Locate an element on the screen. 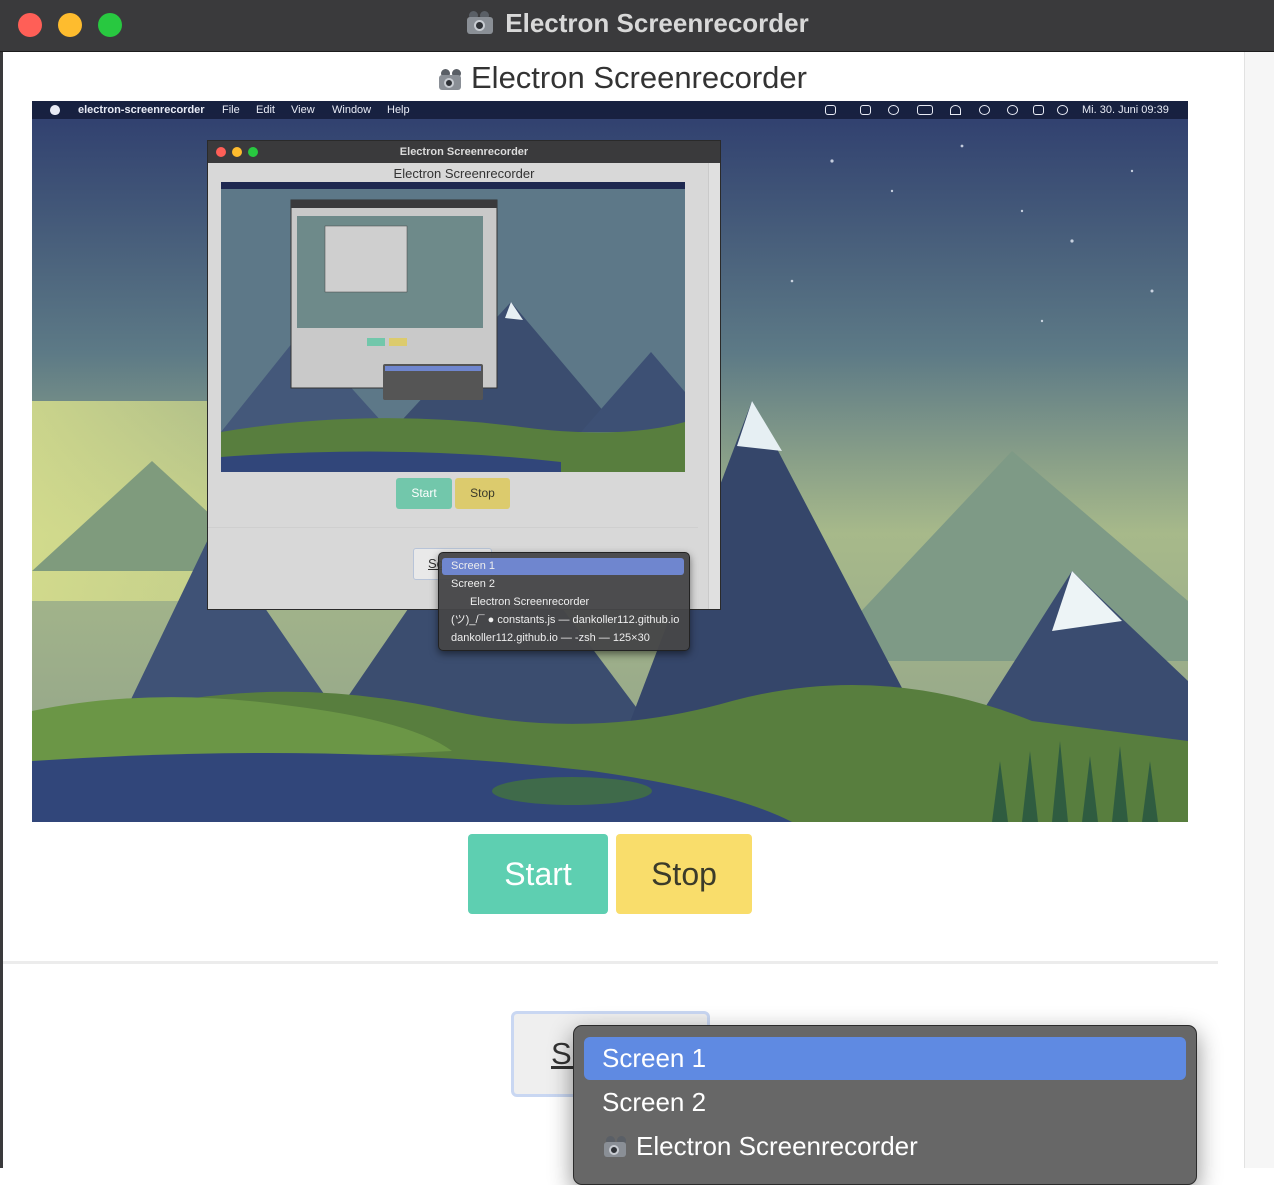 The image size is (1274, 1185). recorded-menu-item: Electron Screenrecorder is located at coordinates (530, 602).